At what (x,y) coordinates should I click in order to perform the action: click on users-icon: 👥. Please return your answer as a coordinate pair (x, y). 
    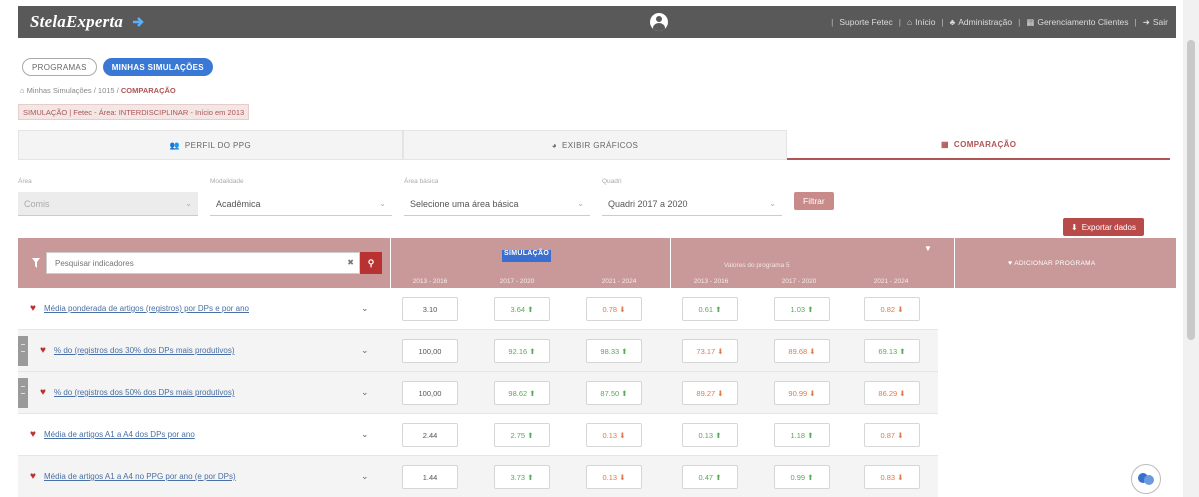
    Looking at the image, I should click on (174, 145).